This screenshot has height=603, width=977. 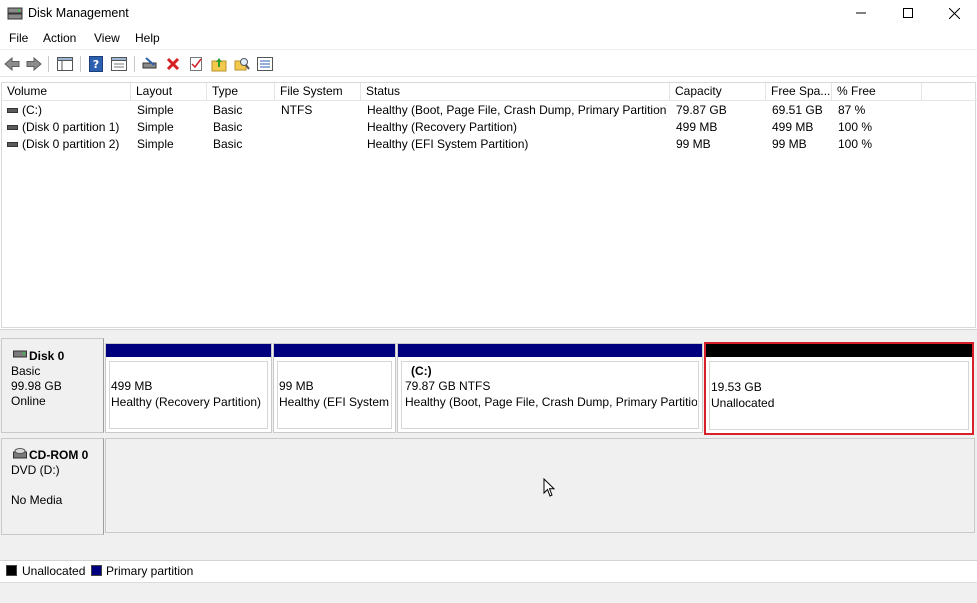 What do you see at coordinates (908, 13) in the screenshot?
I see `maximize-button` at bounding box center [908, 13].